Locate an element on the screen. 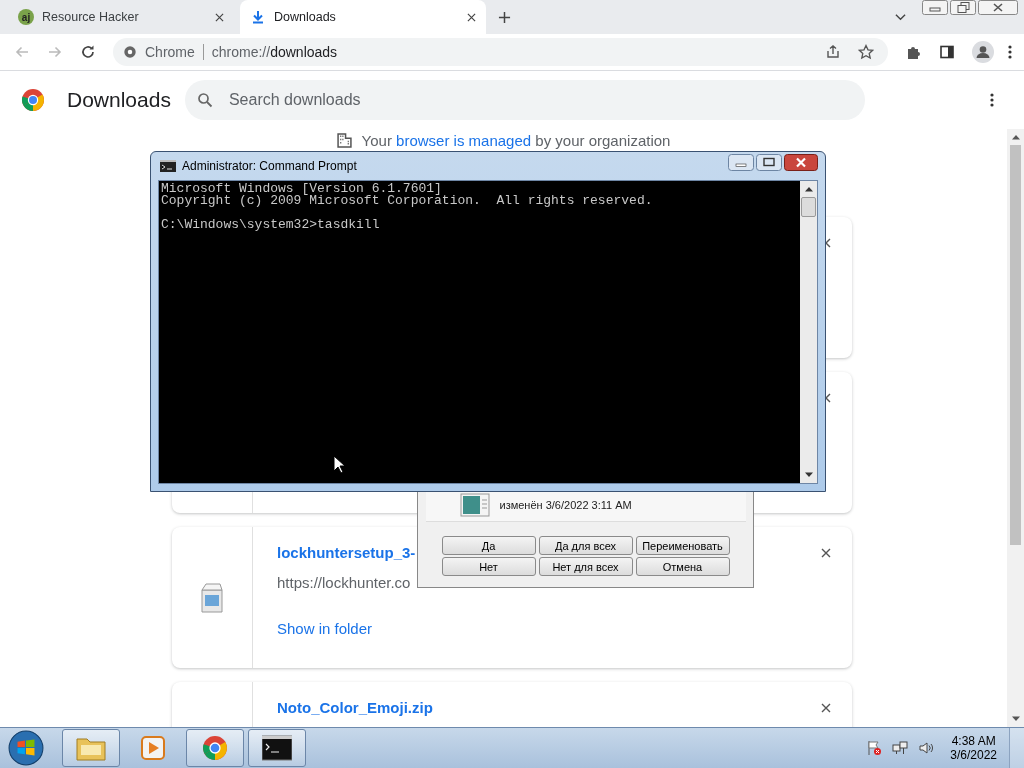  dialog-button: Нет is located at coordinates (488, 566).